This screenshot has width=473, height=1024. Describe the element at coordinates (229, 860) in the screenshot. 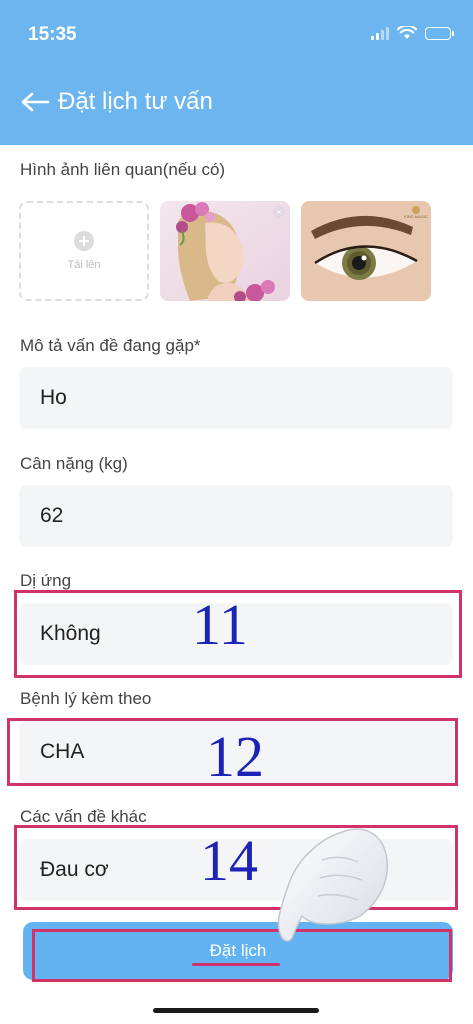

I see `annotation-number: 14` at that location.